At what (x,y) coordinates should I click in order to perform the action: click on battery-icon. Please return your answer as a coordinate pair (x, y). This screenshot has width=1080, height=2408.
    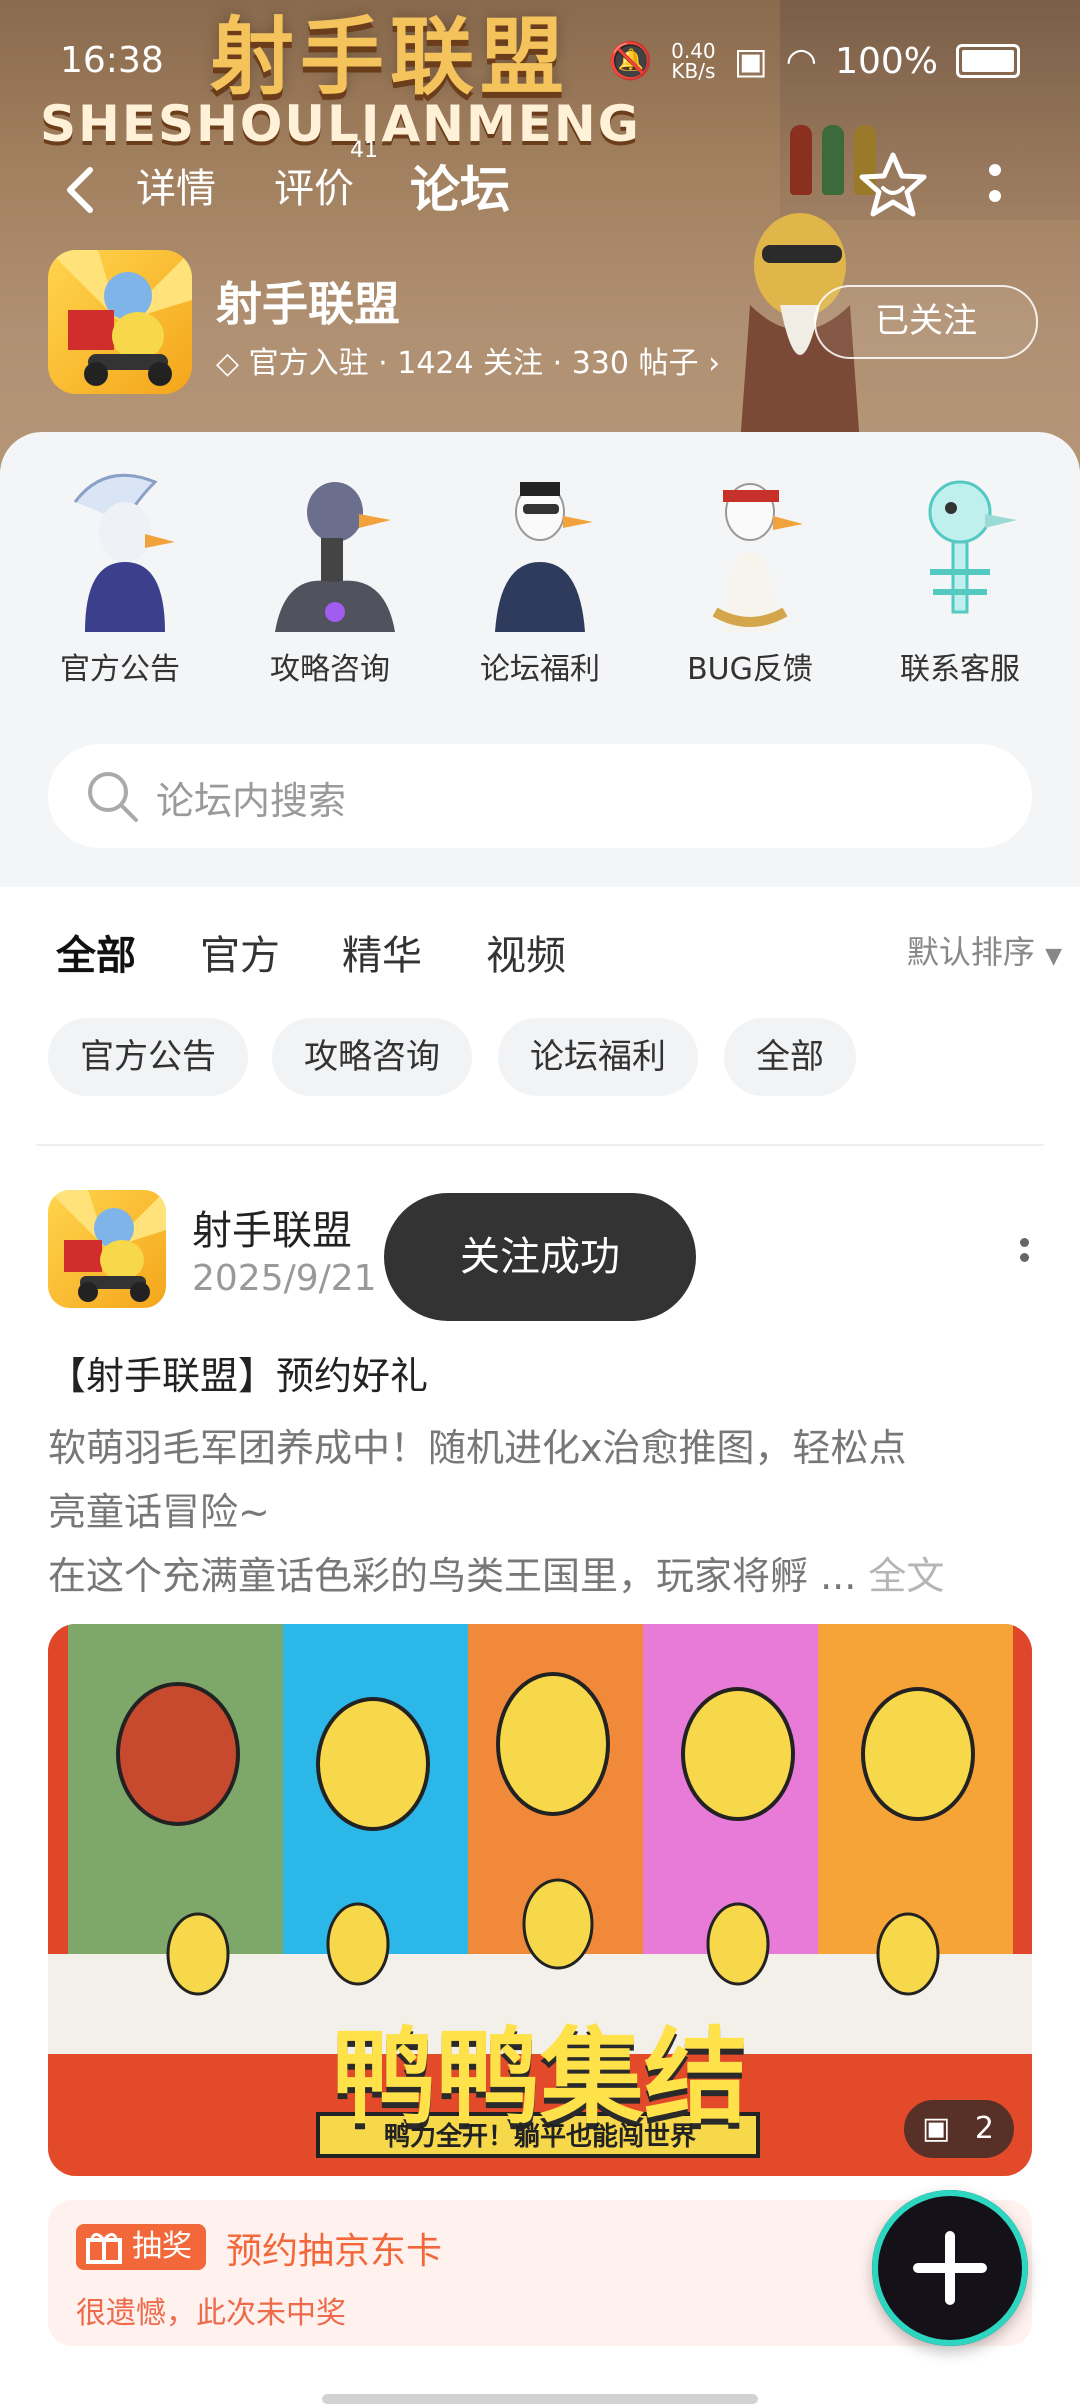
    Looking at the image, I should click on (988, 61).